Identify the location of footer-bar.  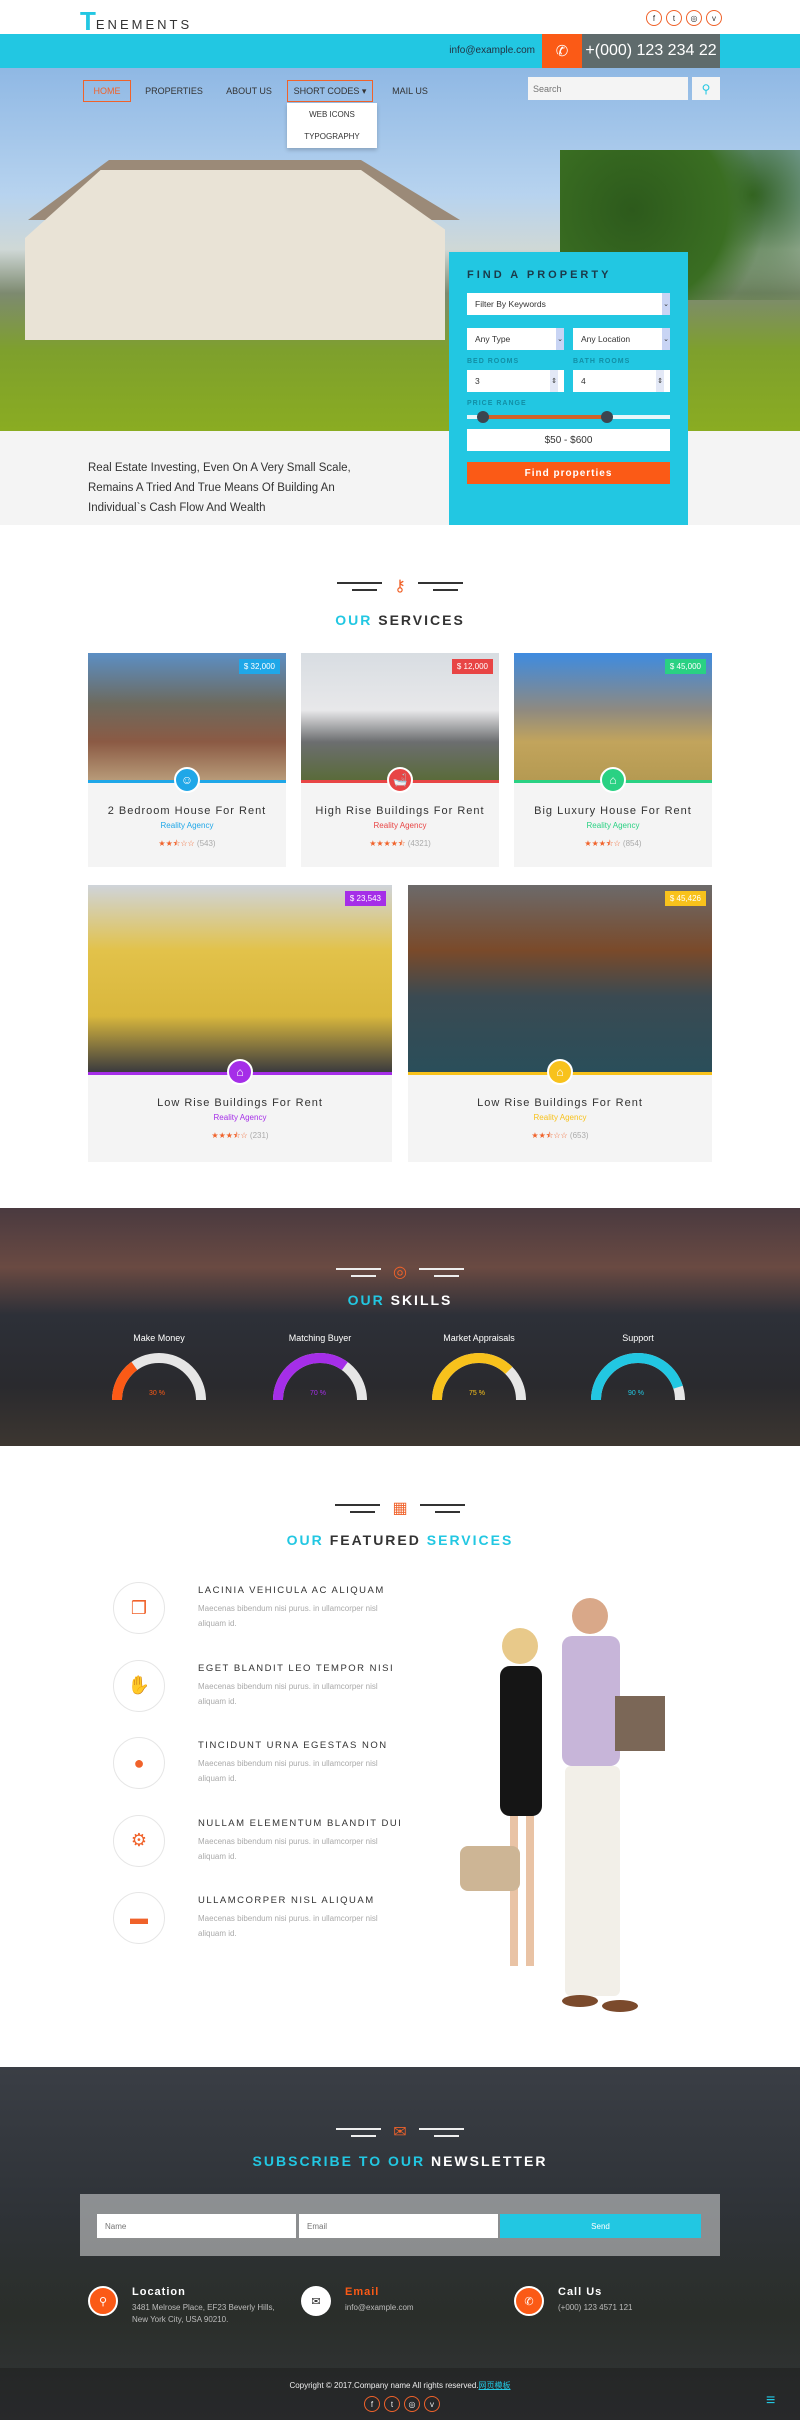
(400, 2394).